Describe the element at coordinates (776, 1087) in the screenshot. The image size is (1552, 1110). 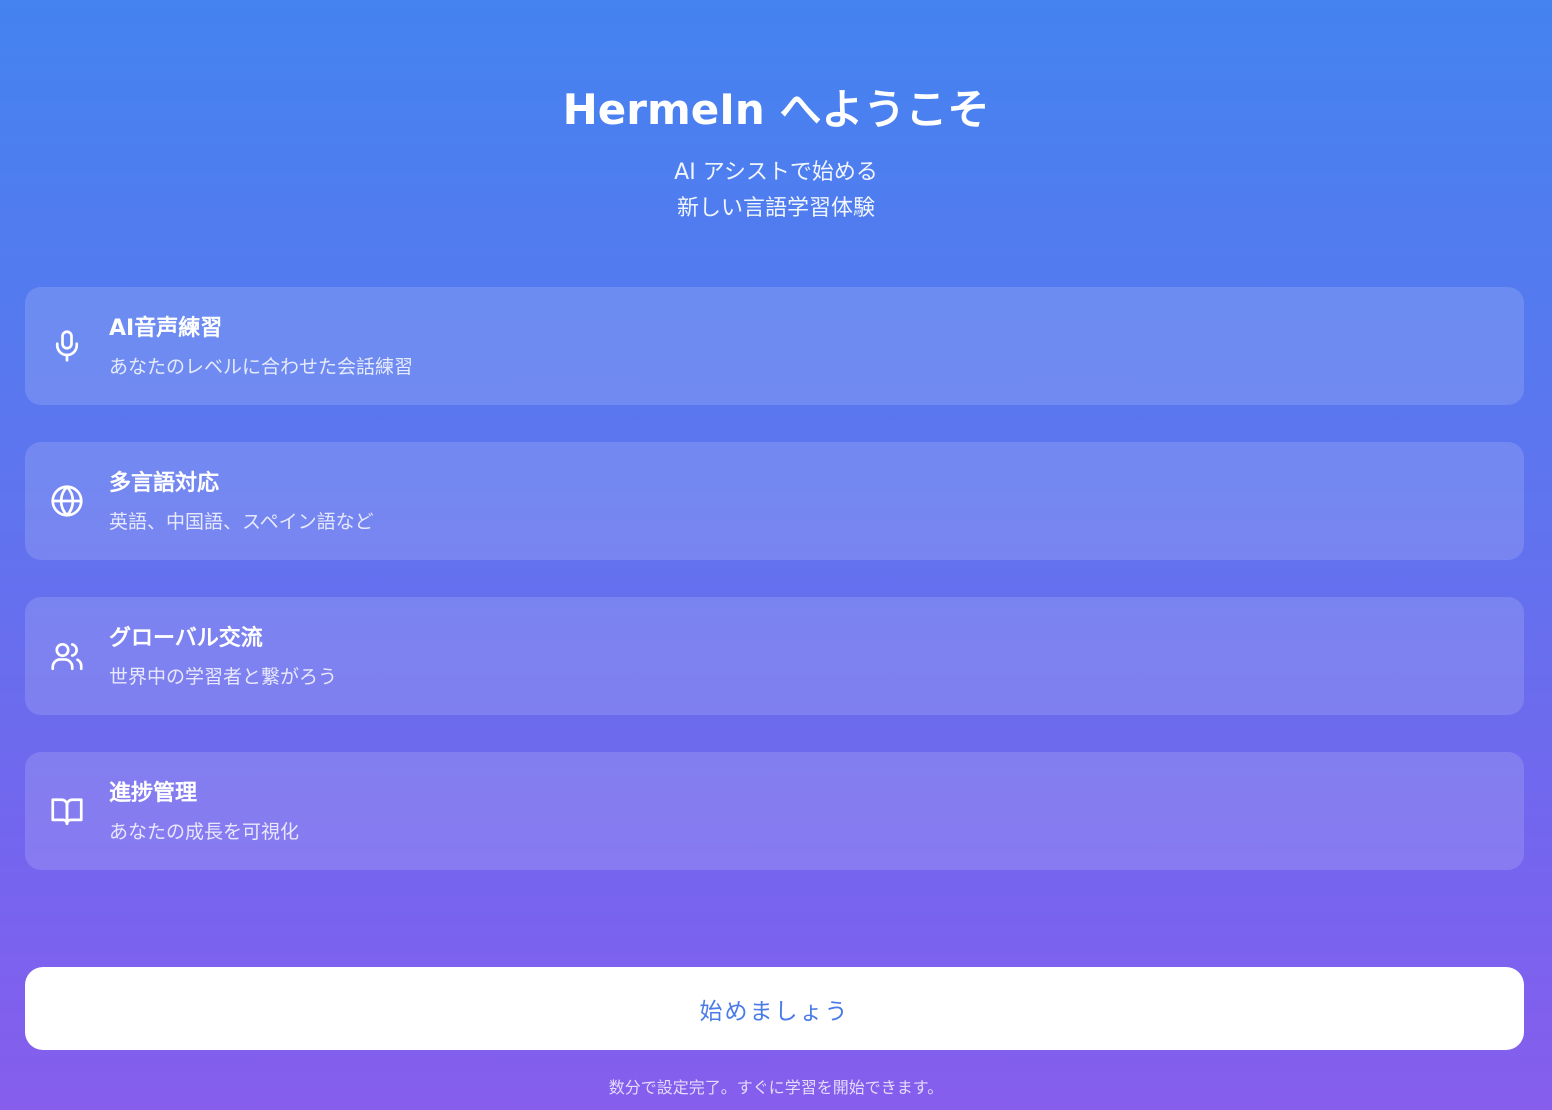
I see `setup-note: 数分で設定完了。すぐに学習を開始できます。` at that location.